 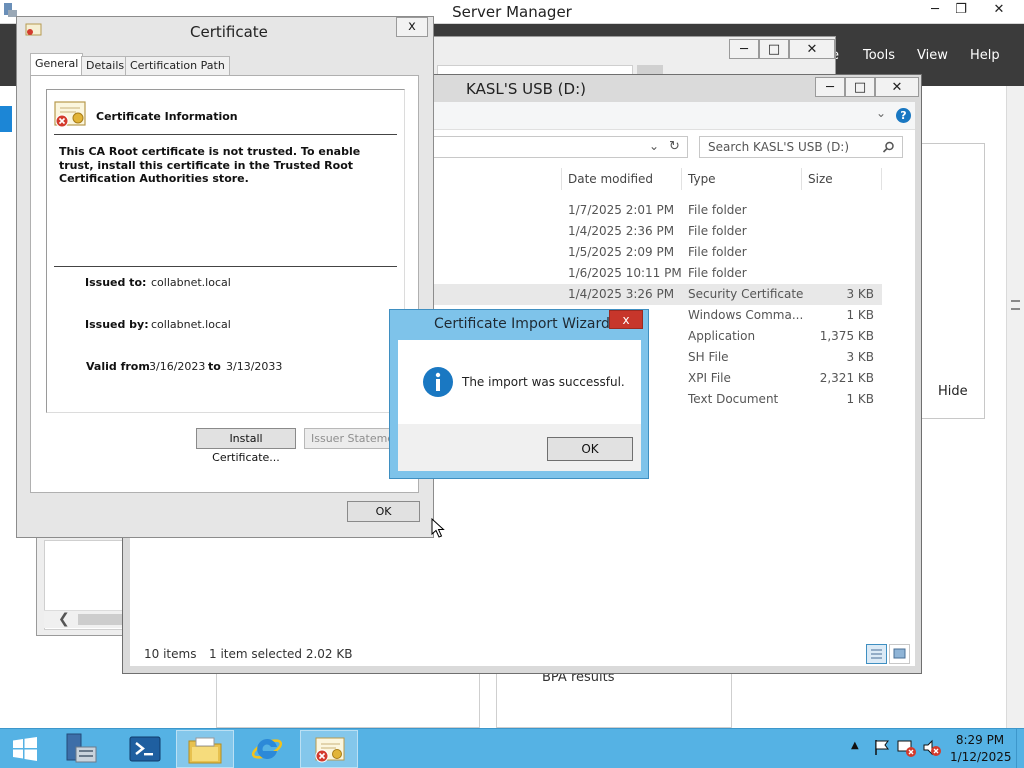 I want to click on details-view-icon, so click(x=876, y=654).